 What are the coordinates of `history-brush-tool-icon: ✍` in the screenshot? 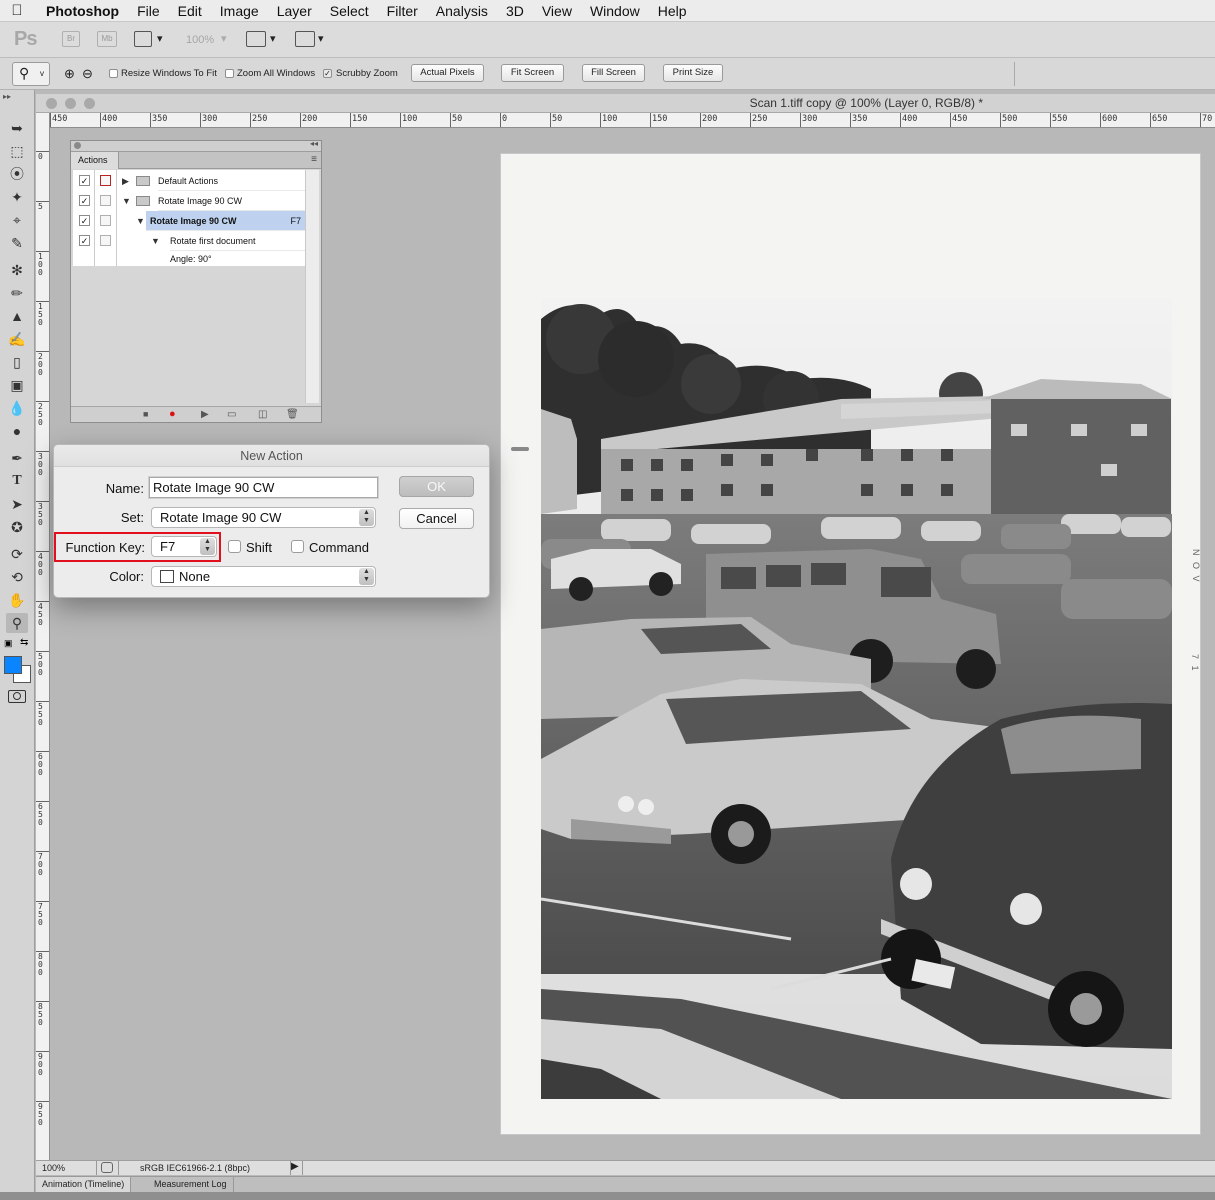 It's located at (17, 339).